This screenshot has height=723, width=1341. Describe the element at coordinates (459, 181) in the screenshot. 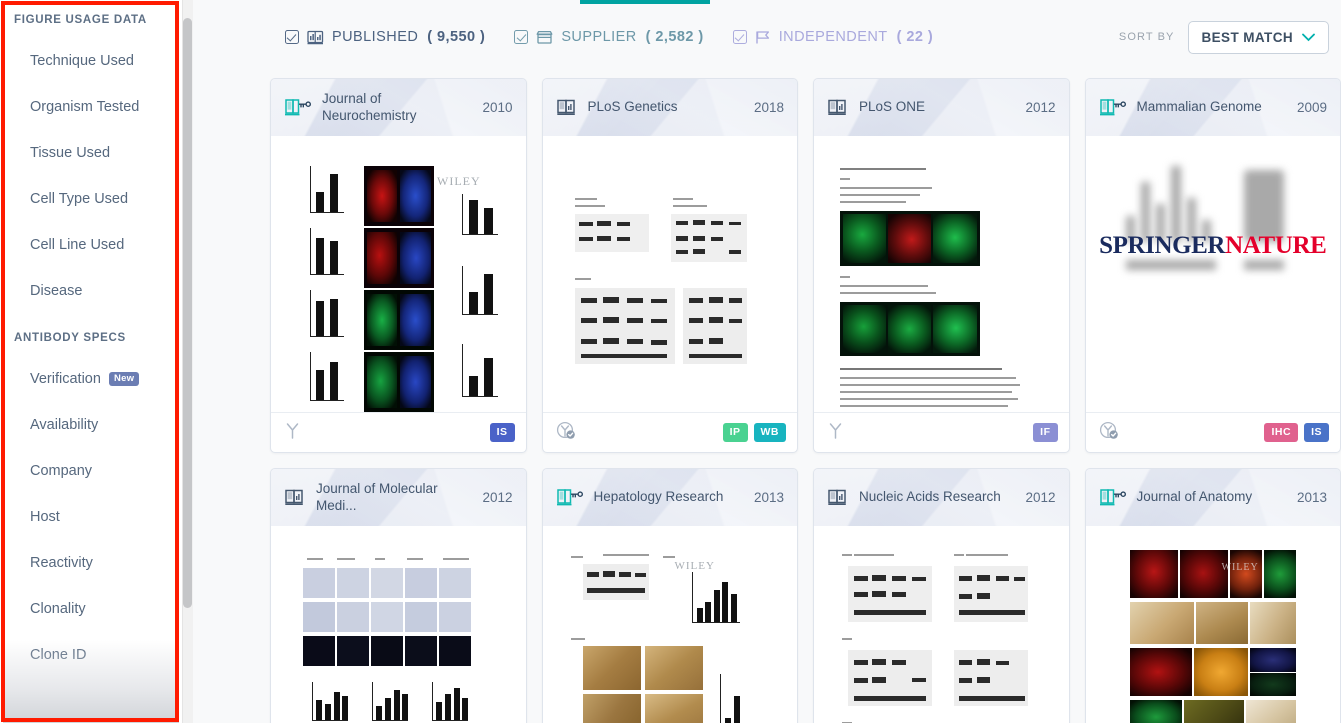

I see `wiley-watermark: WILEY` at that location.